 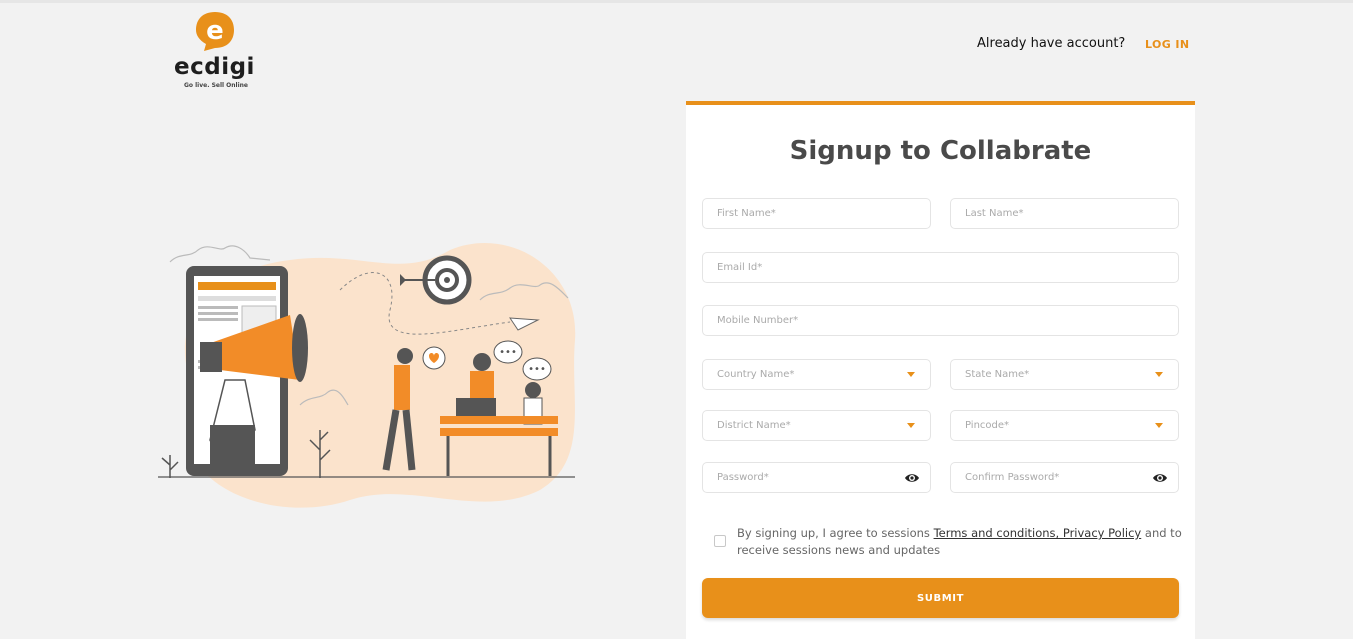 What do you see at coordinates (754, 425) in the screenshot?
I see `district-placeholder: District Name*` at bounding box center [754, 425].